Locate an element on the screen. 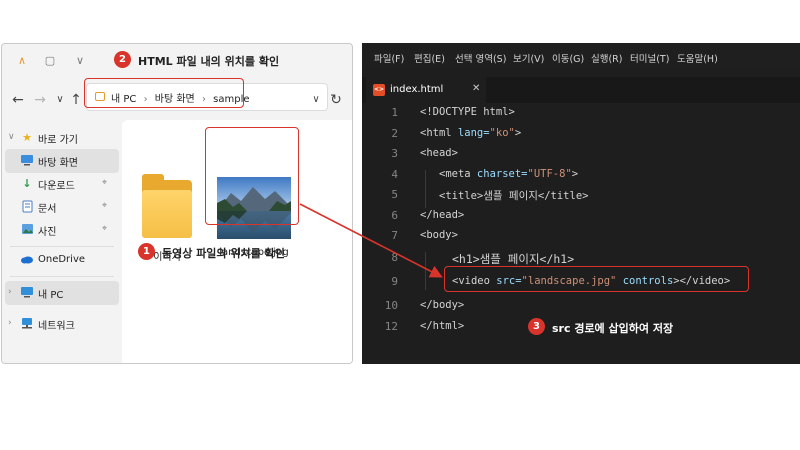 The height and width of the screenshot is (450, 800). step-badge: 3 is located at coordinates (536, 326).